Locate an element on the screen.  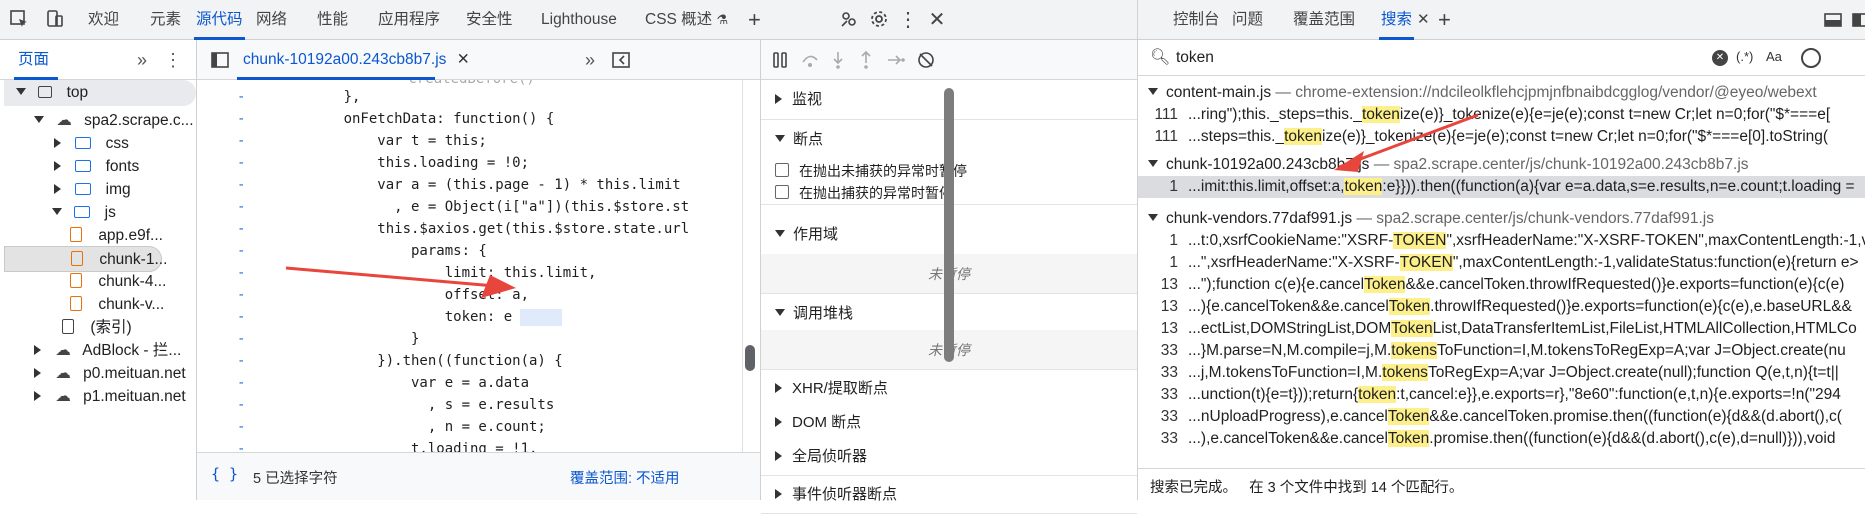
section-label: 监视 is located at coordinates (807, 99).